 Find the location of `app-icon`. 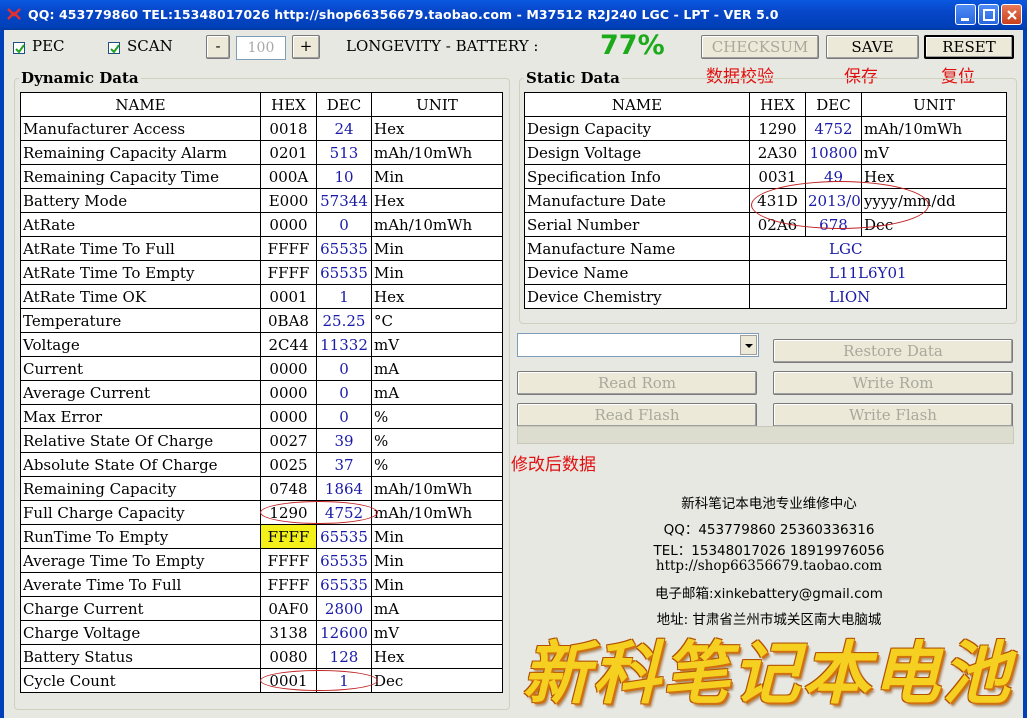

app-icon is located at coordinates (14, 14).